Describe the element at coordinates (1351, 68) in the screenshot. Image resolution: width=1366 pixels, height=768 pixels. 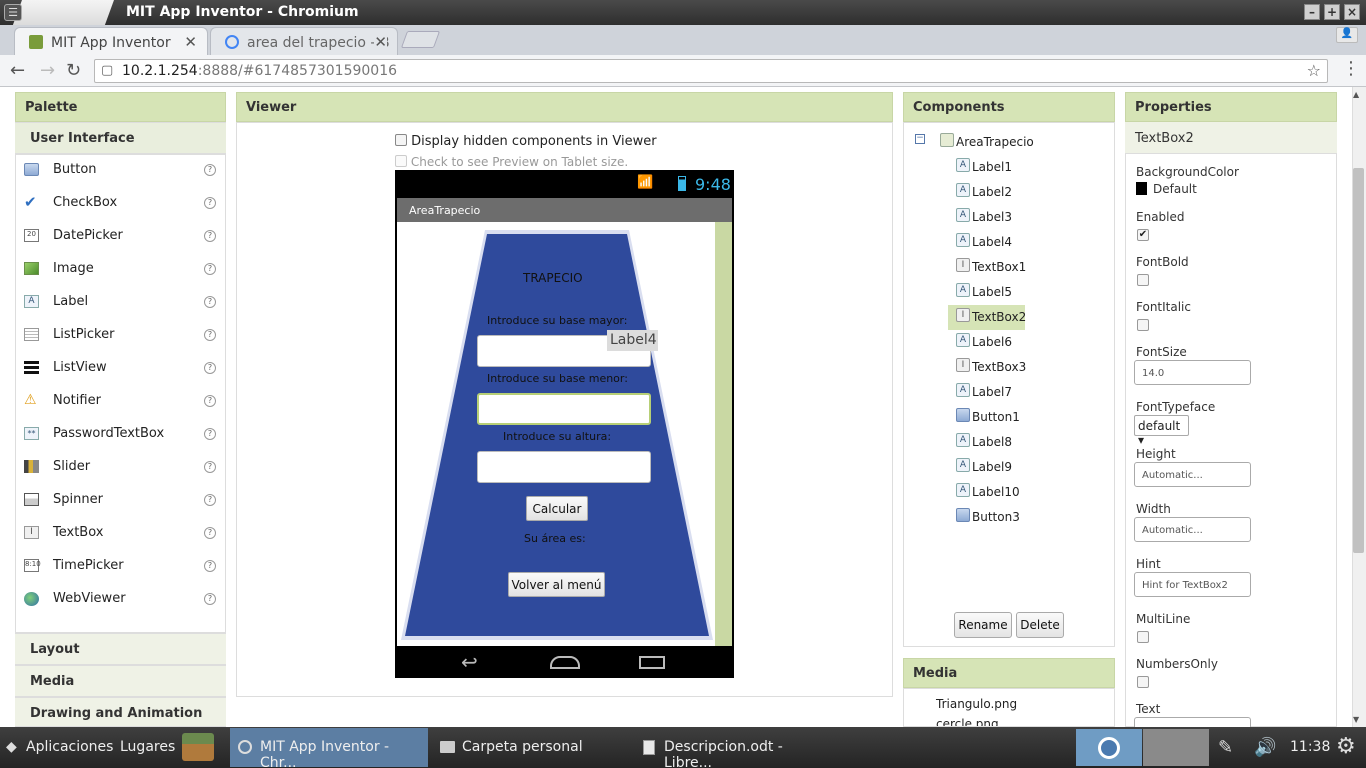
I see `chrome-menu-icon: ⋮` at that location.